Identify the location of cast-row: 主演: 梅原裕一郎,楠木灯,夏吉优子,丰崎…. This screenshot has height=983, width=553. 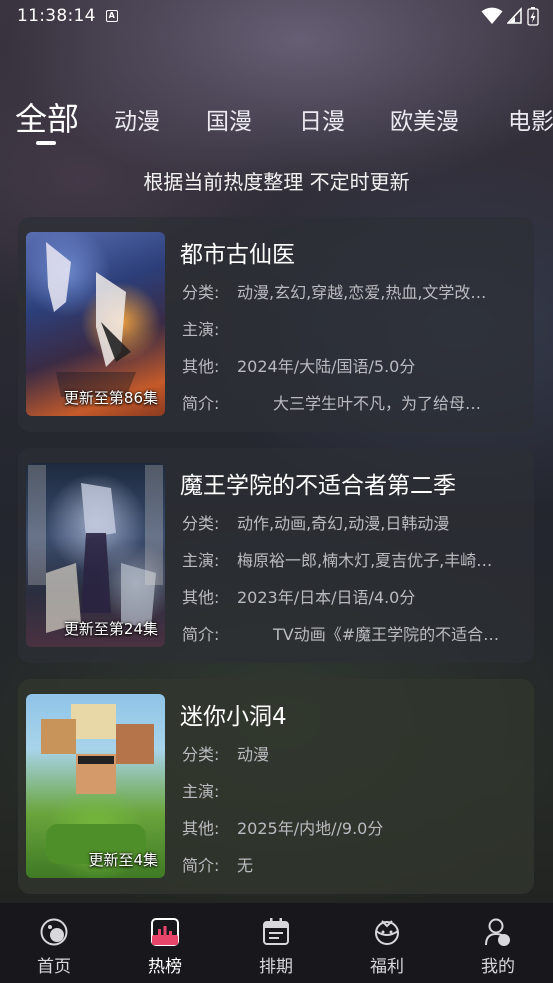
(337, 560).